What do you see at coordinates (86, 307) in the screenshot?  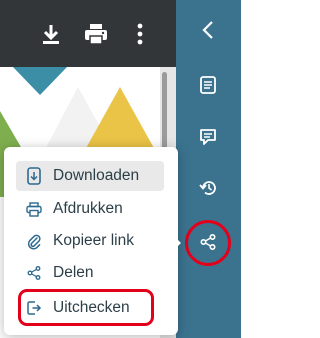 I see `checkout-highlight-ring` at bounding box center [86, 307].